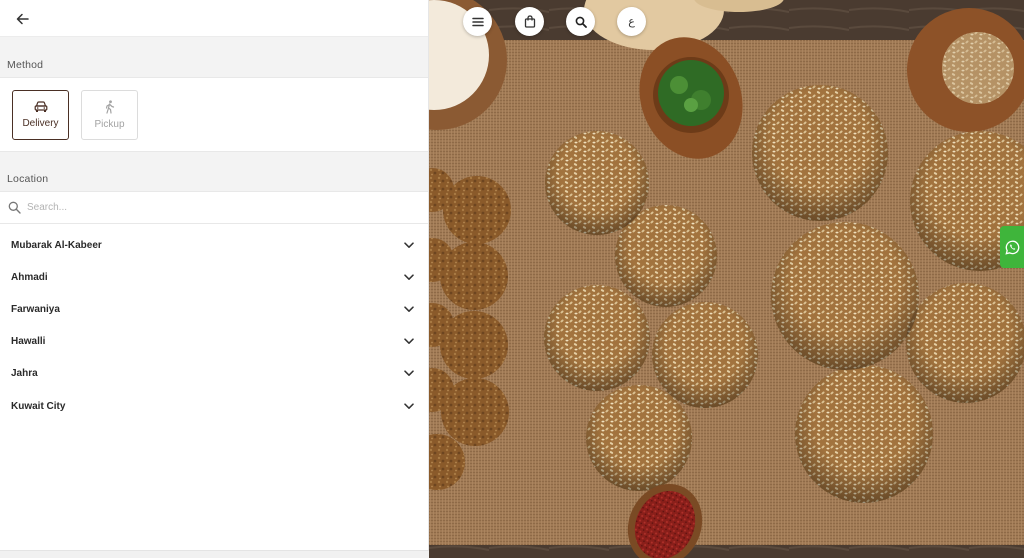 This screenshot has height=558, width=1024. Describe the element at coordinates (109, 107) in the screenshot. I see `walking-person-icon` at that location.